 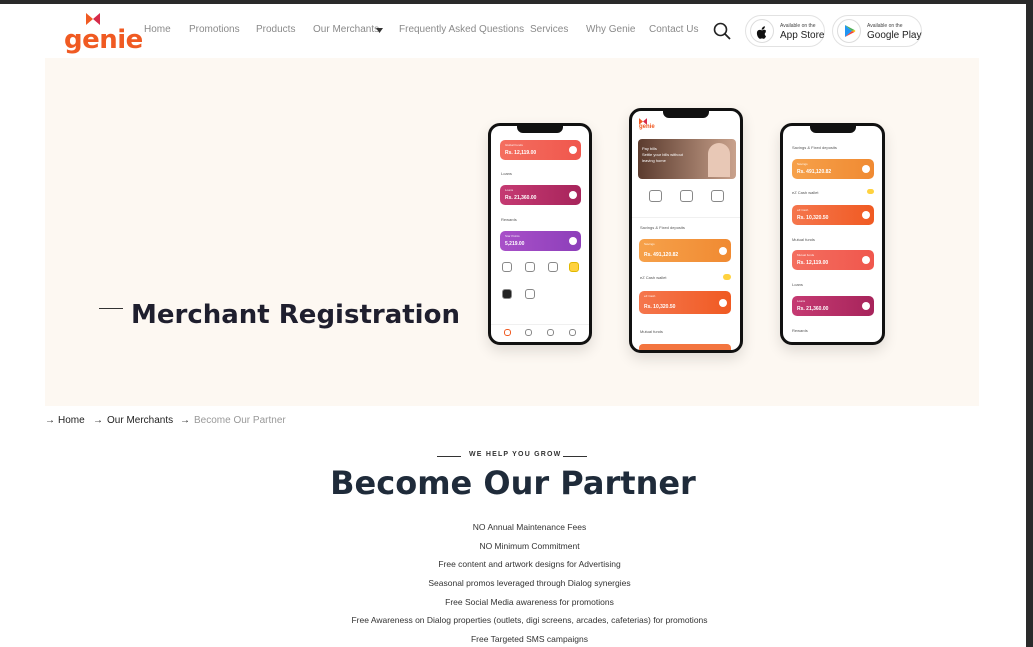 What do you see at coordinates (530, 267) in the screenshot?
I see `grid-icon` at bounding box center [530, 267].